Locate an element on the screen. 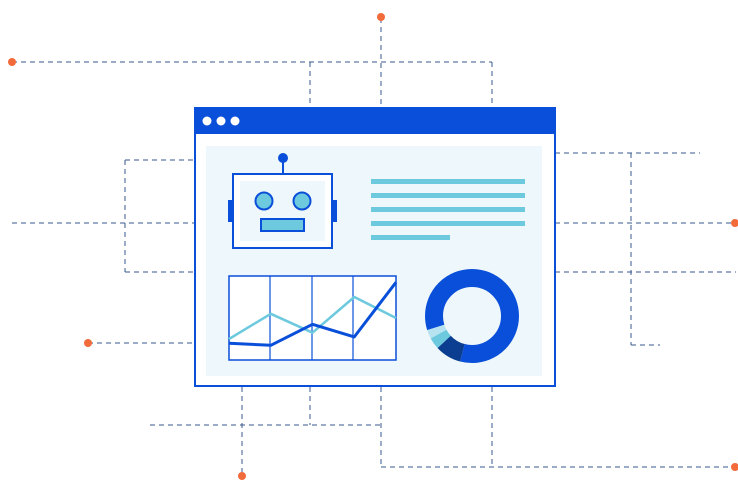 The width and height of the screenshot is (738, 481). robot-eye-left is located at coordinates (264, 201).